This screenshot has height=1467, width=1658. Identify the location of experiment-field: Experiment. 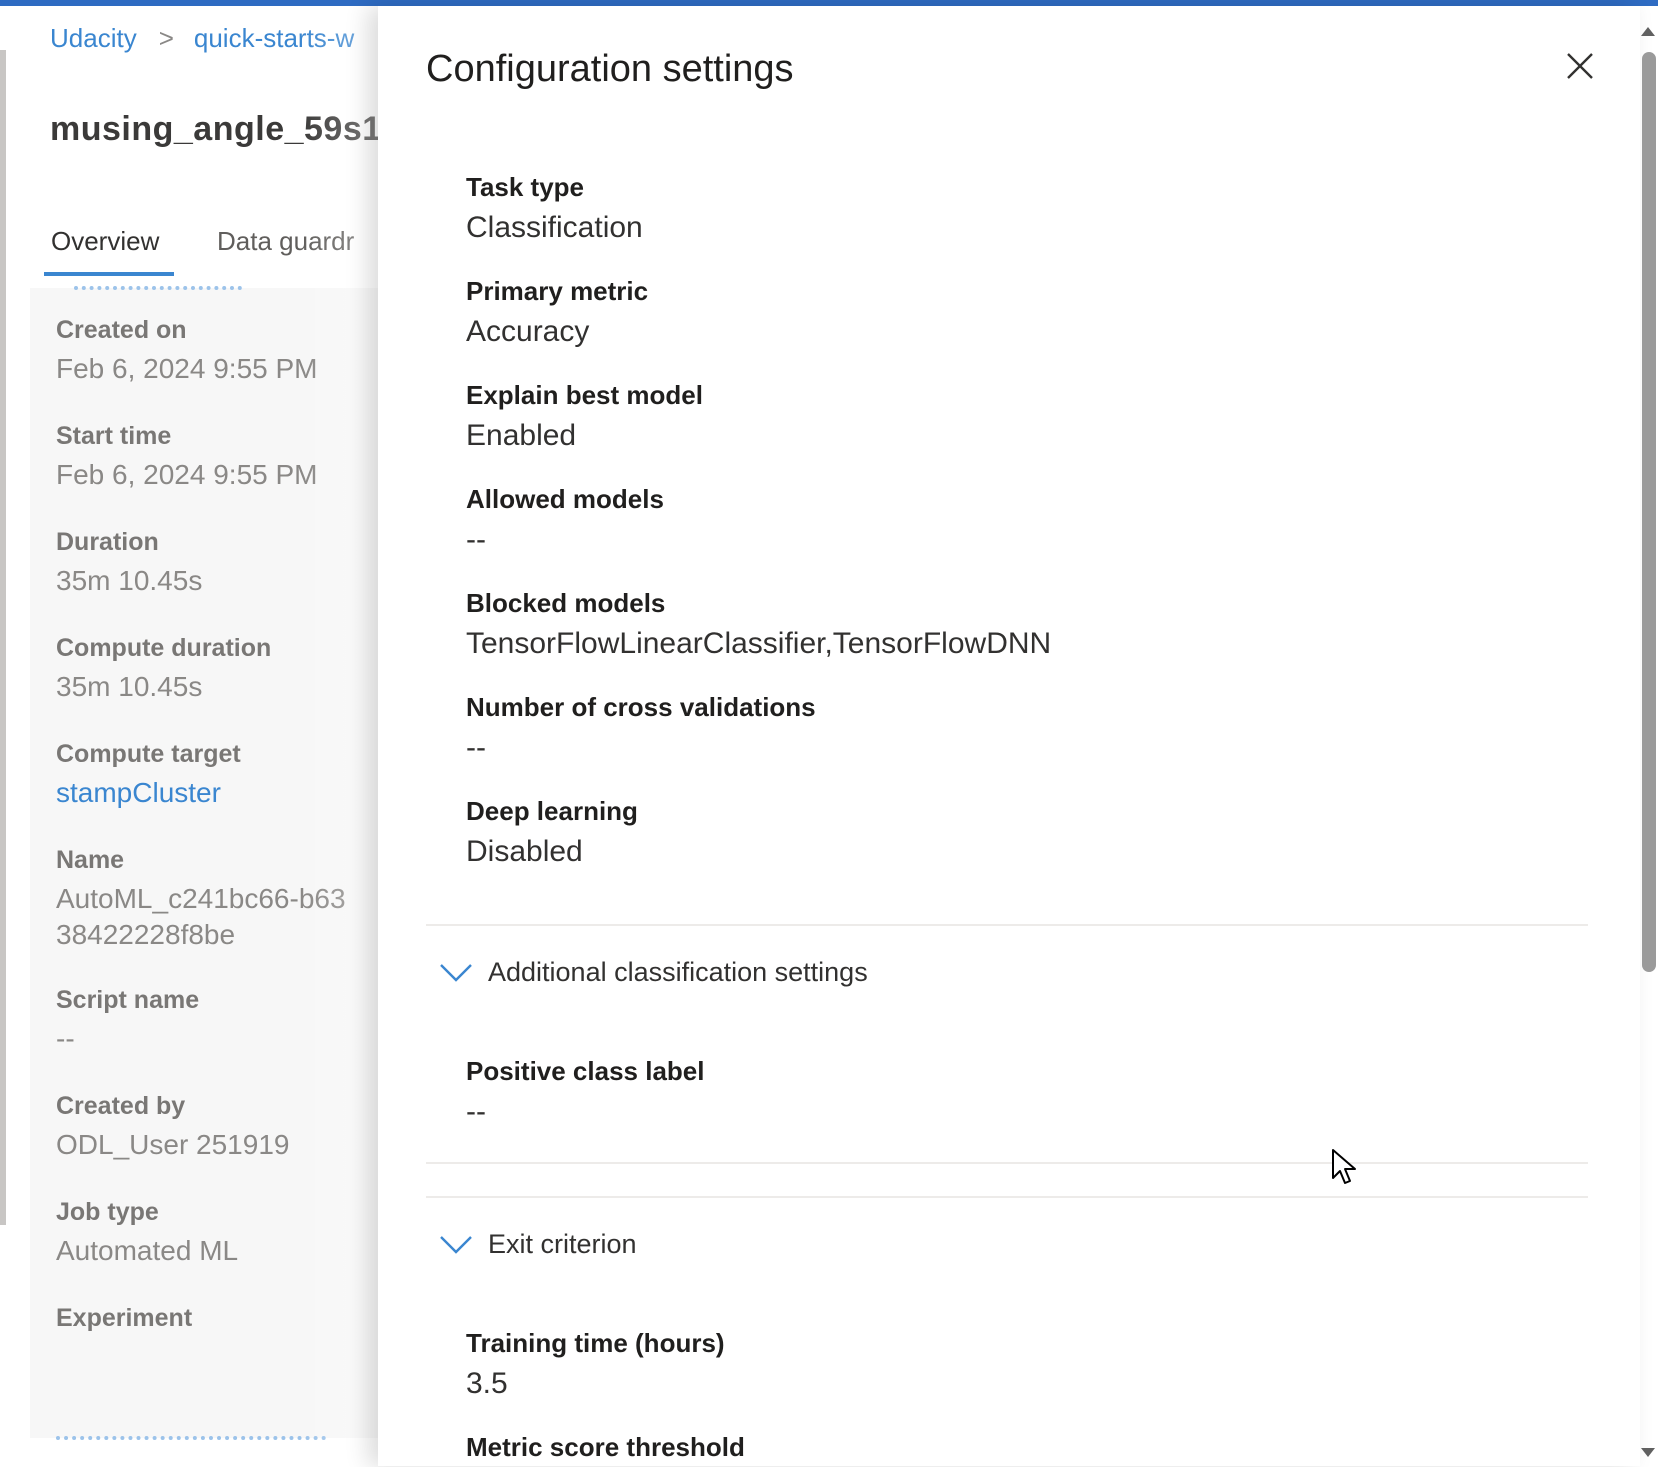
(124, 1318).